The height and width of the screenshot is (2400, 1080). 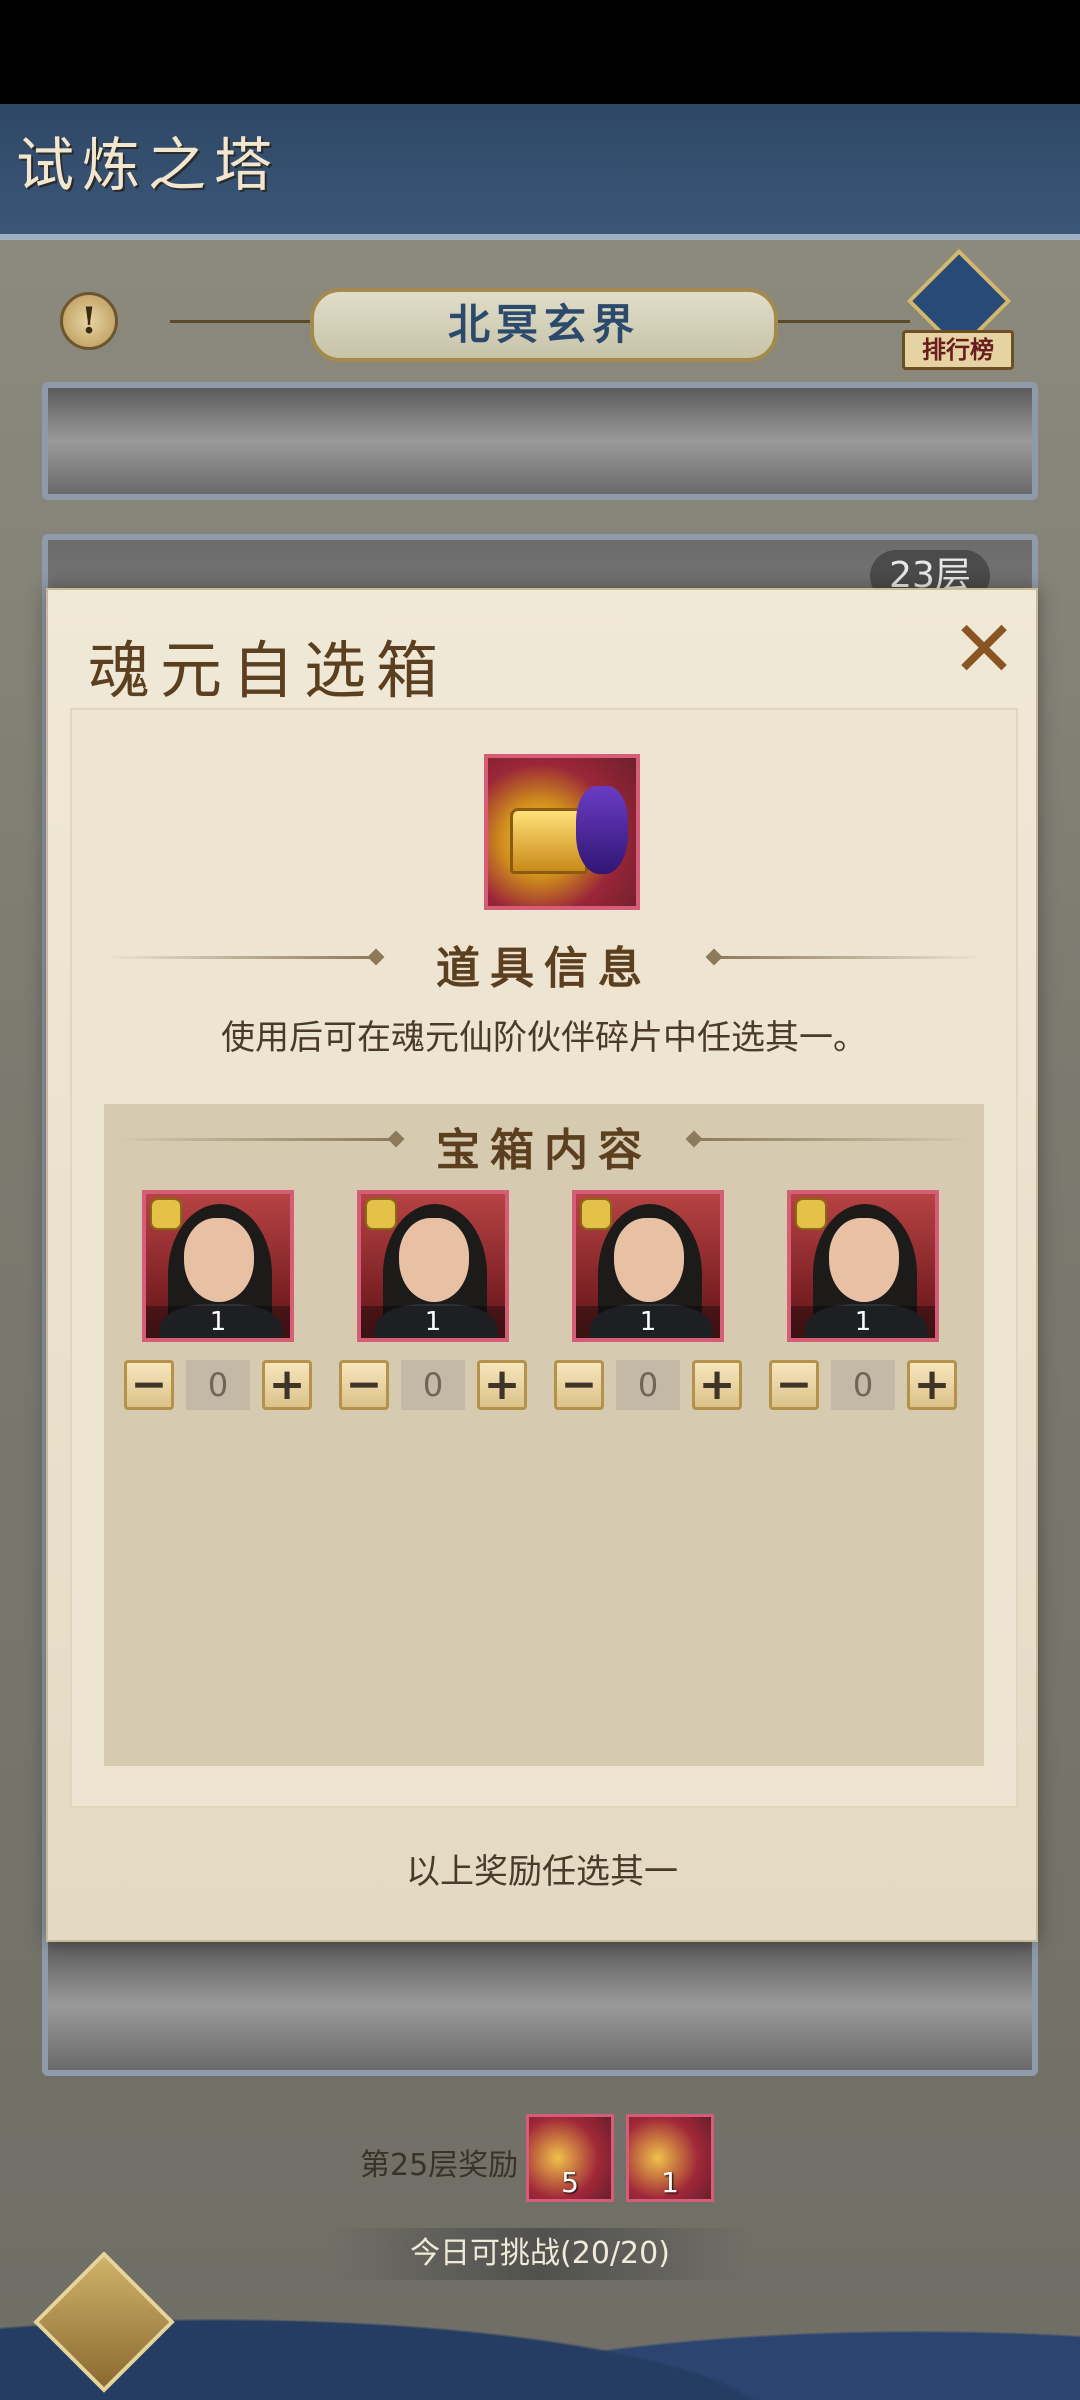 What do you see at coordinates (570, 2182) in the screenshot?
I see `reward-quantity: 5` at bounding box center [570, 2182].